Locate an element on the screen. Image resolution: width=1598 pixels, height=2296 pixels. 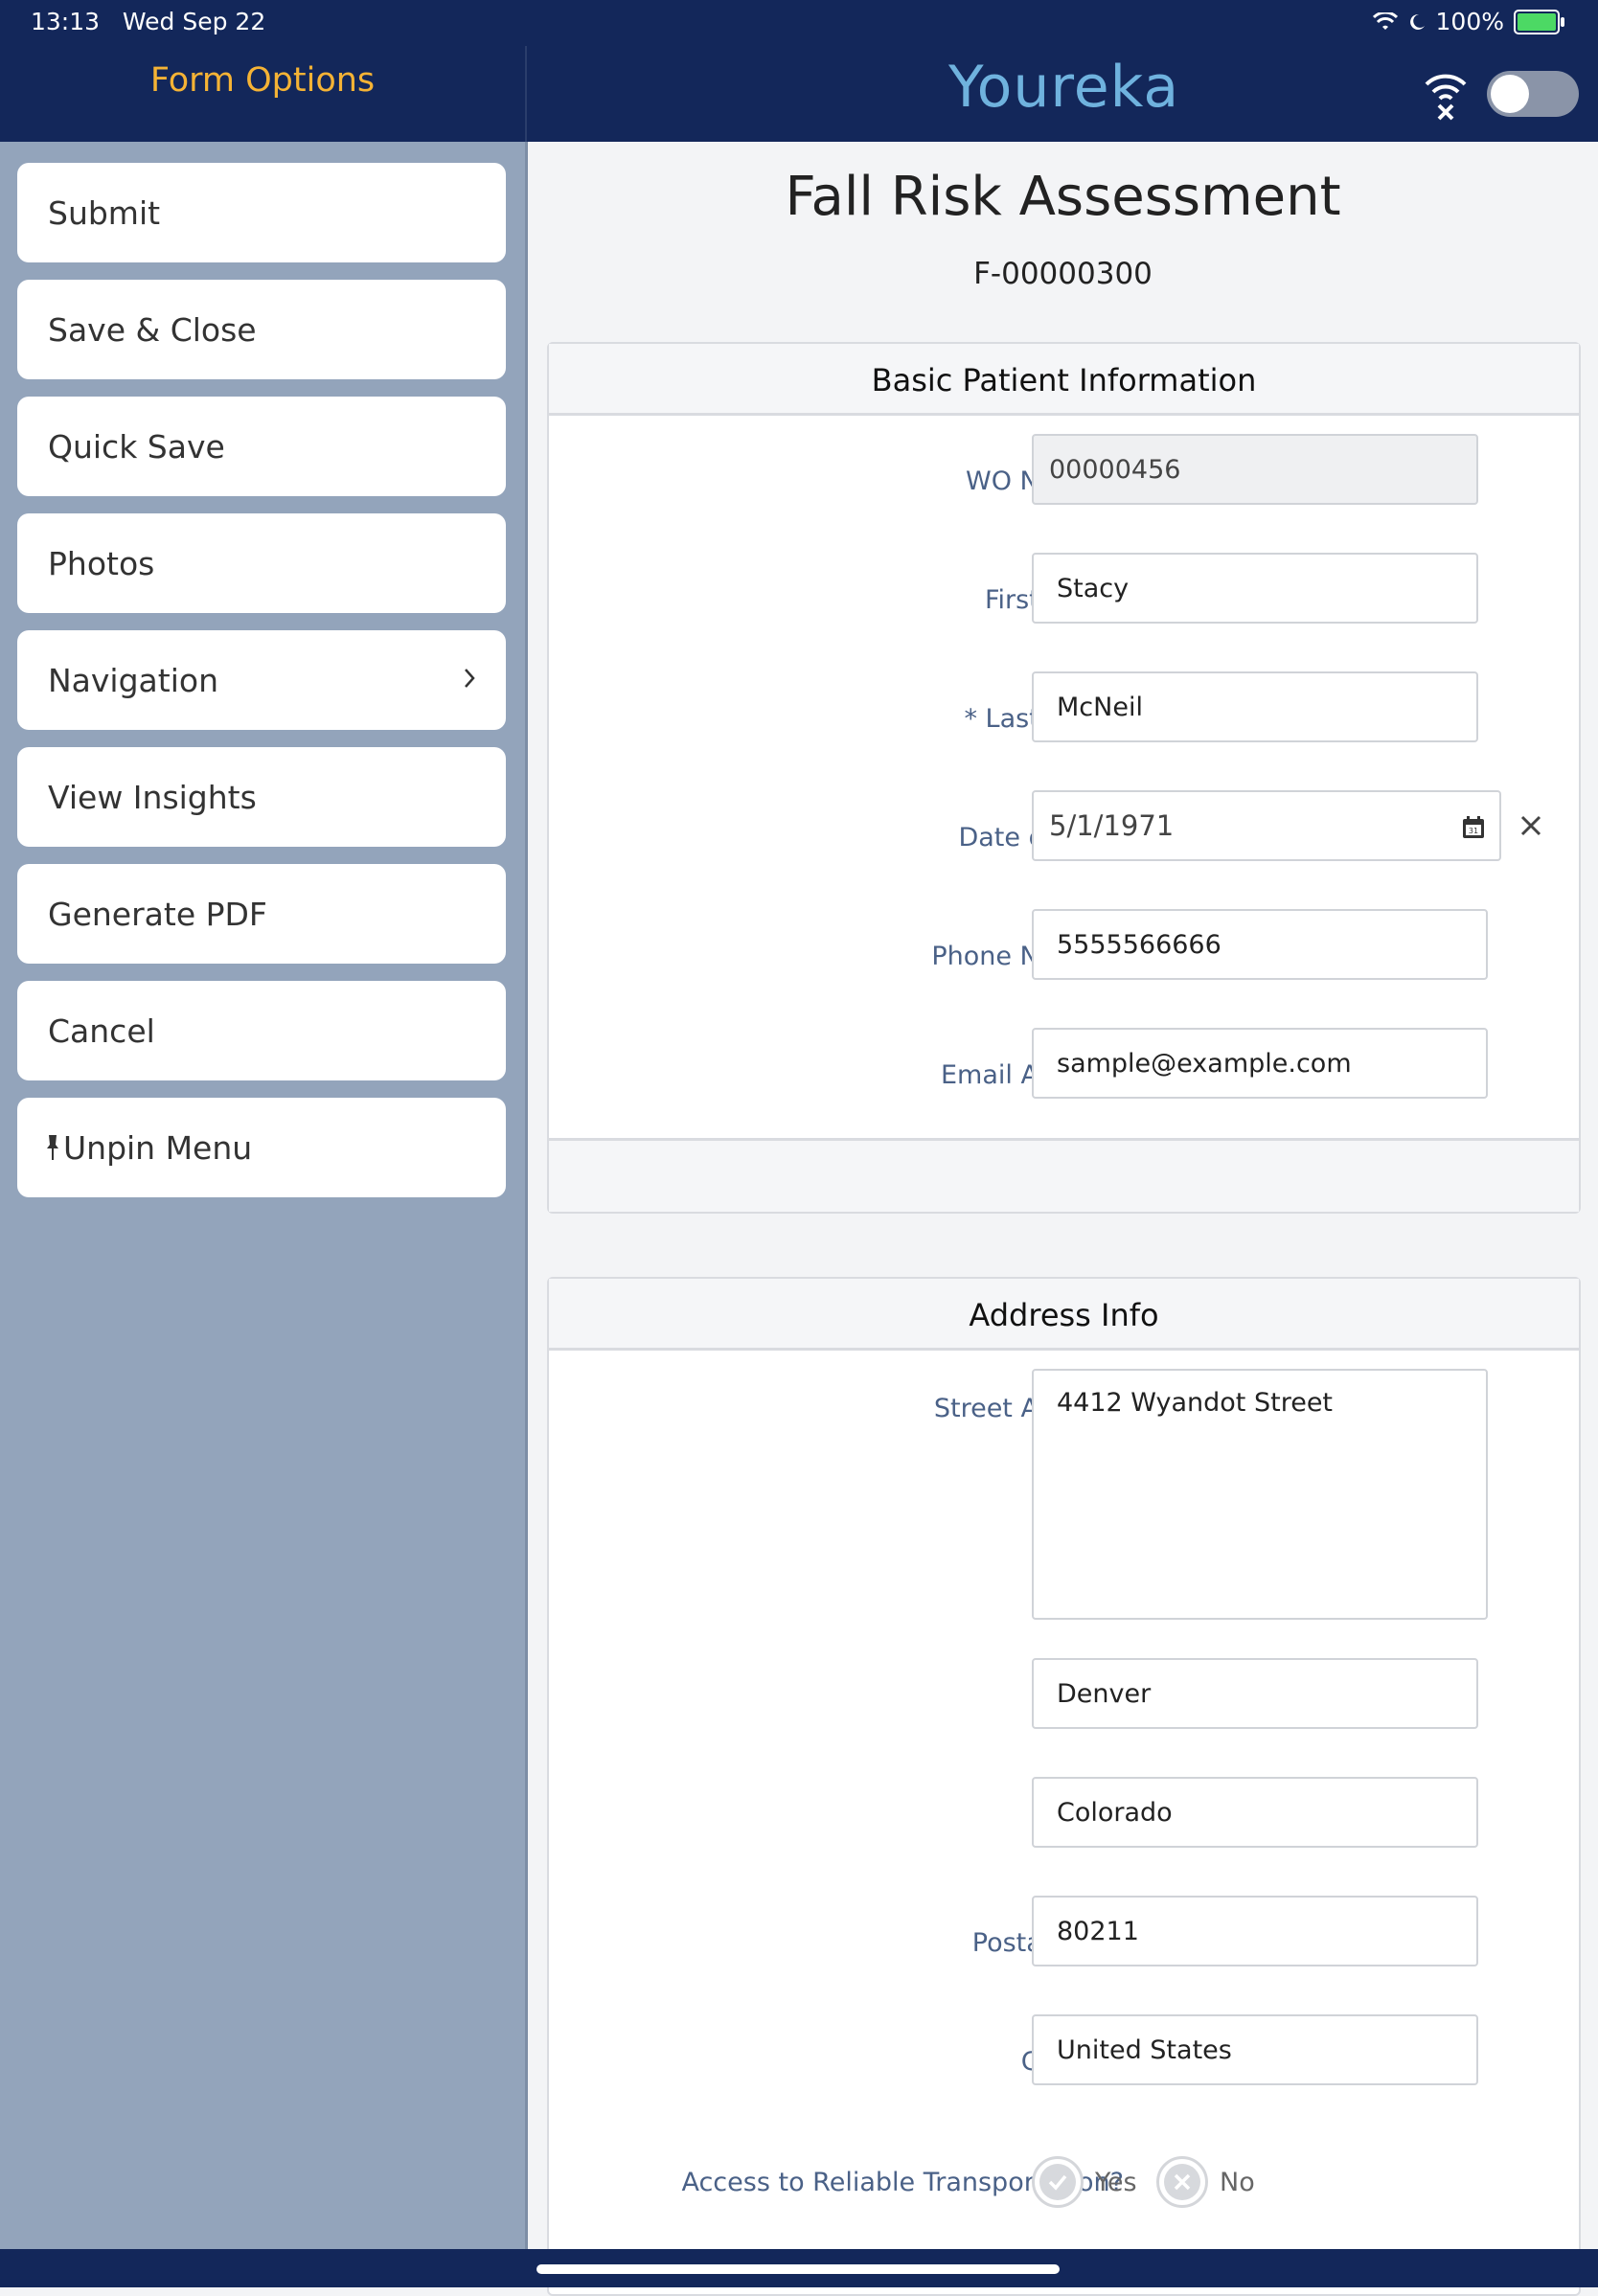
svg-text: 31 is located at coordinates (1474, 831).